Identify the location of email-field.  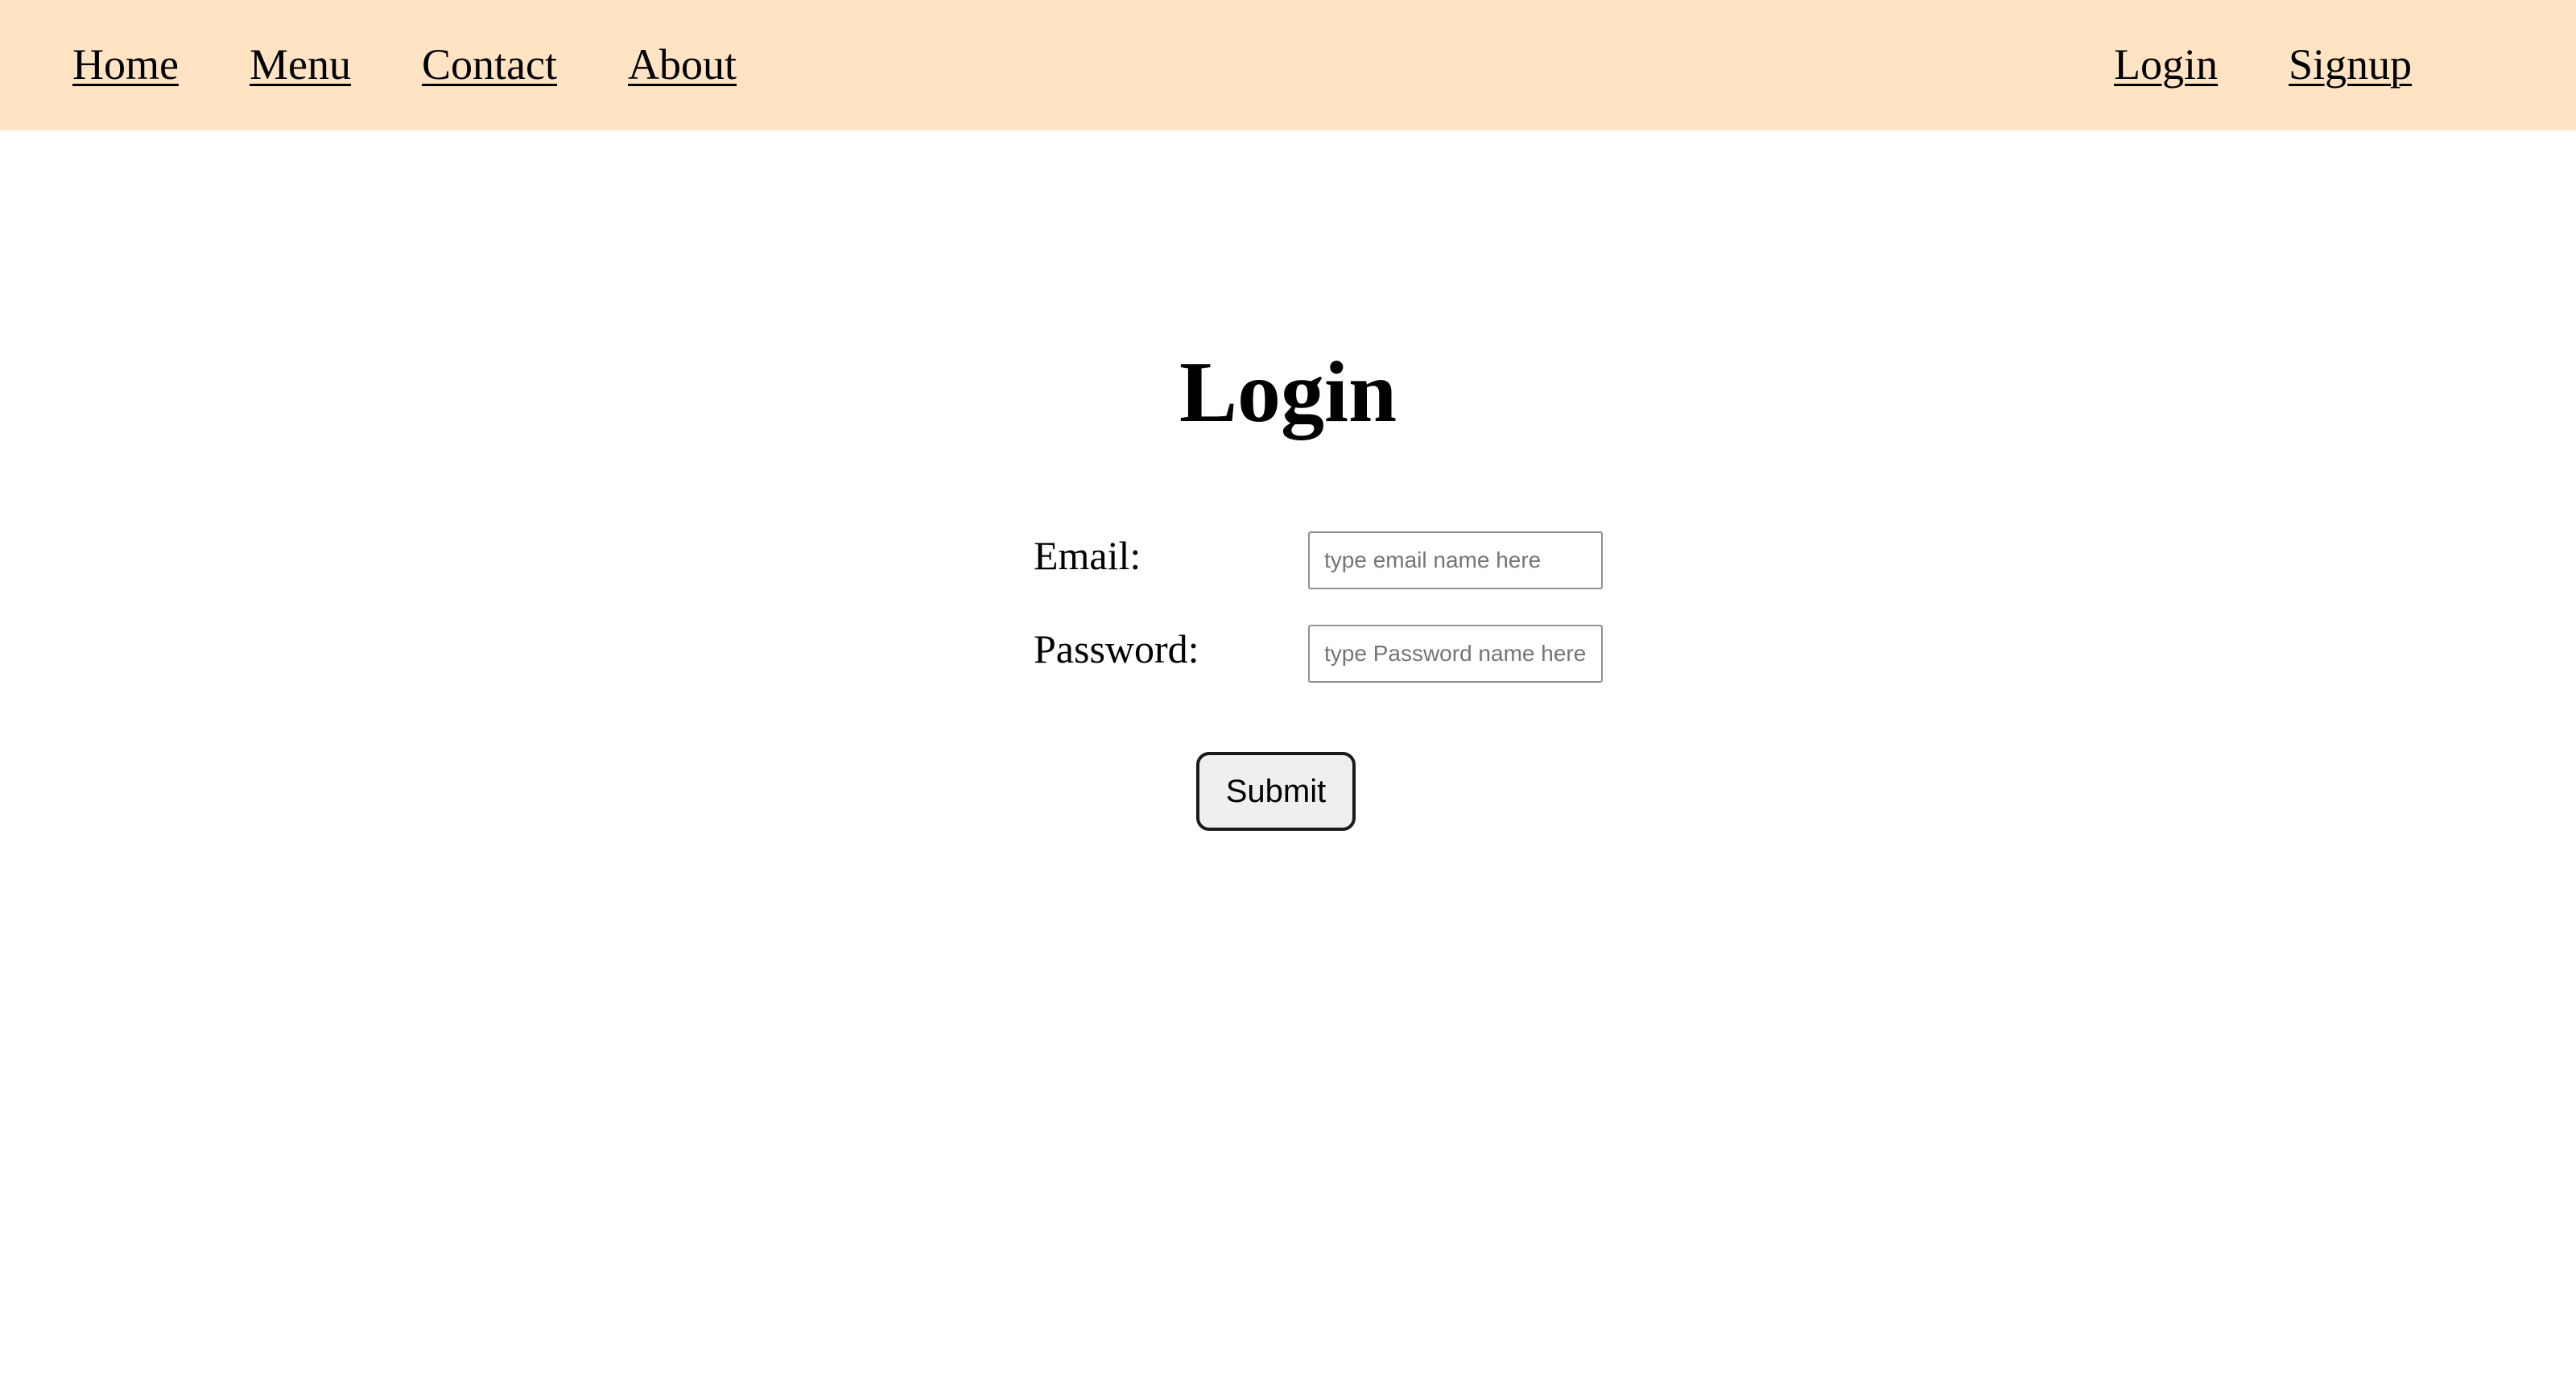
(1455, 560).